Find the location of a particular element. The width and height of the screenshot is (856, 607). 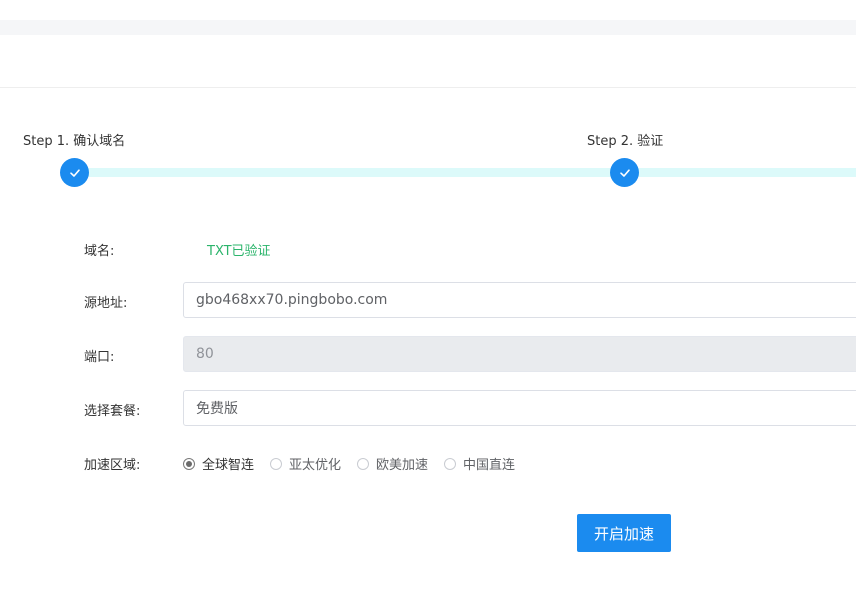

region-radio-label: 全球智连 is located at coordinates (228, 465).